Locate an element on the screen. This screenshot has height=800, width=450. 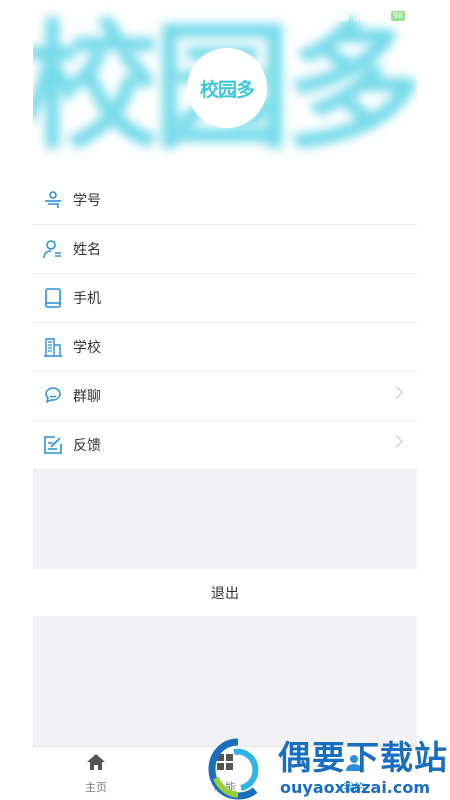
menu-item-label: 学校 is located at coordinates (87, 348).